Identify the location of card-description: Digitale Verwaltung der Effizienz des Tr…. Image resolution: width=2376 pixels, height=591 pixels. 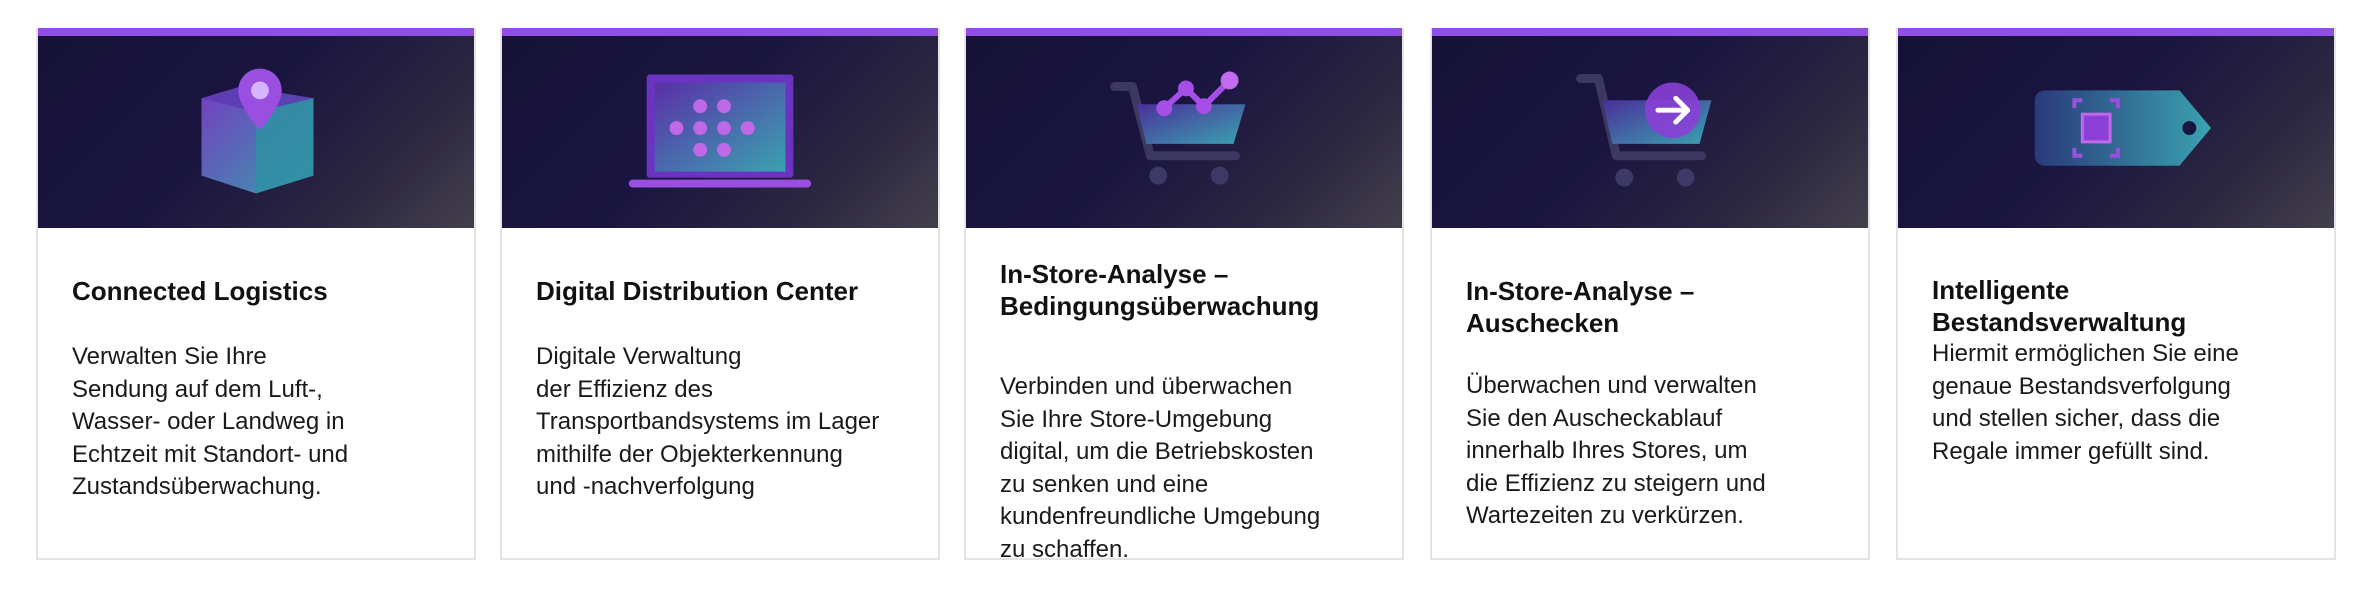
(708, 421).